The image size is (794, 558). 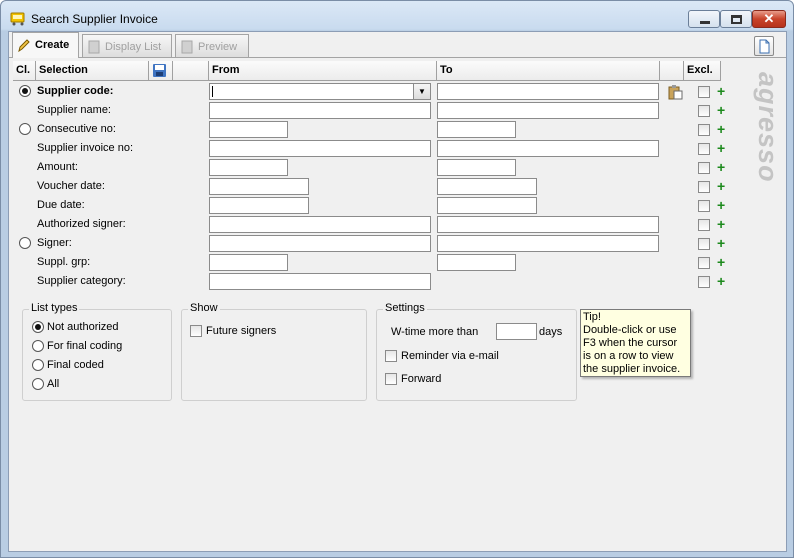 I want to click on row-label: Signer:, so click(x=54, y=243).